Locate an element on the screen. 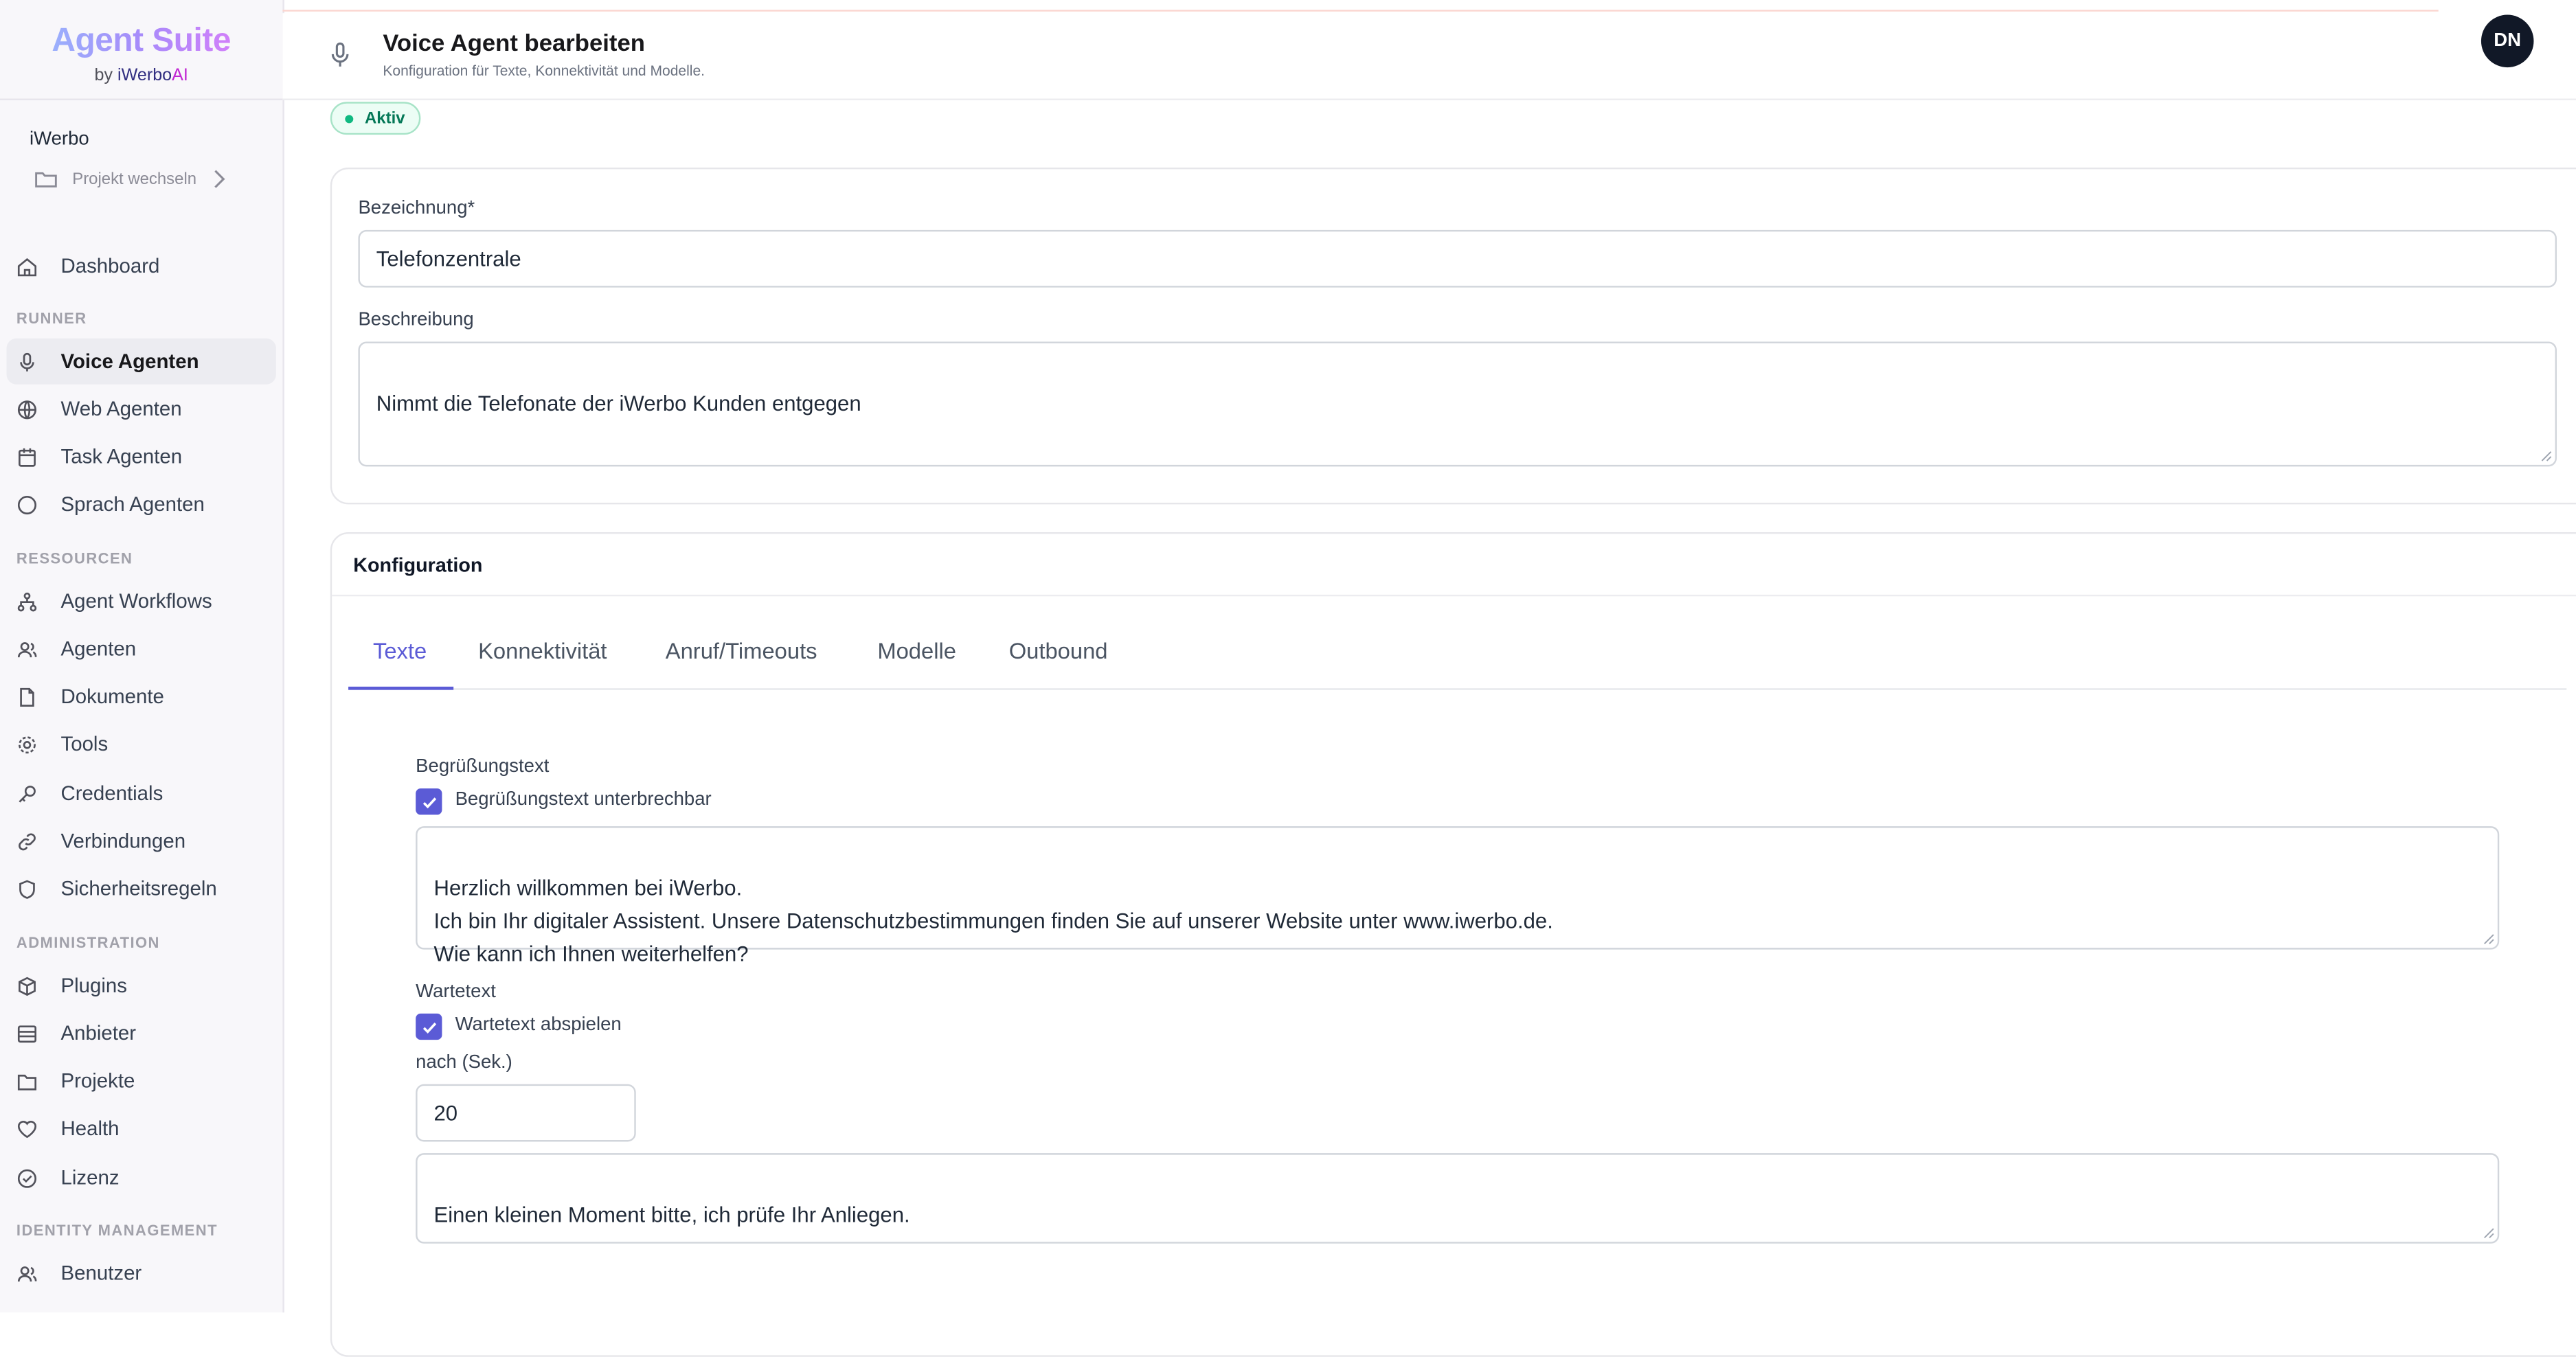 The image size is (2576, 1357). tab-texte: Texte is located at coordinates (400, 651).